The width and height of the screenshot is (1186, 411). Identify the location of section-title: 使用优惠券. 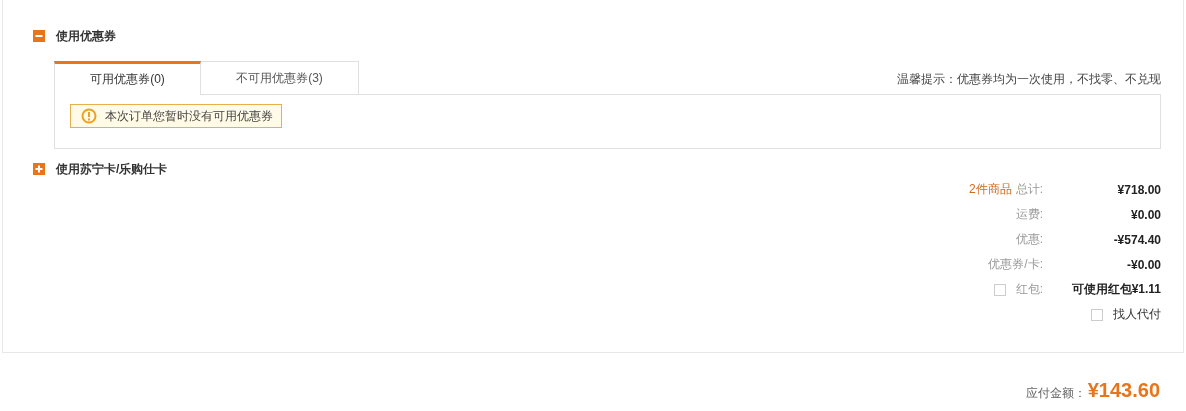
(86, 36).